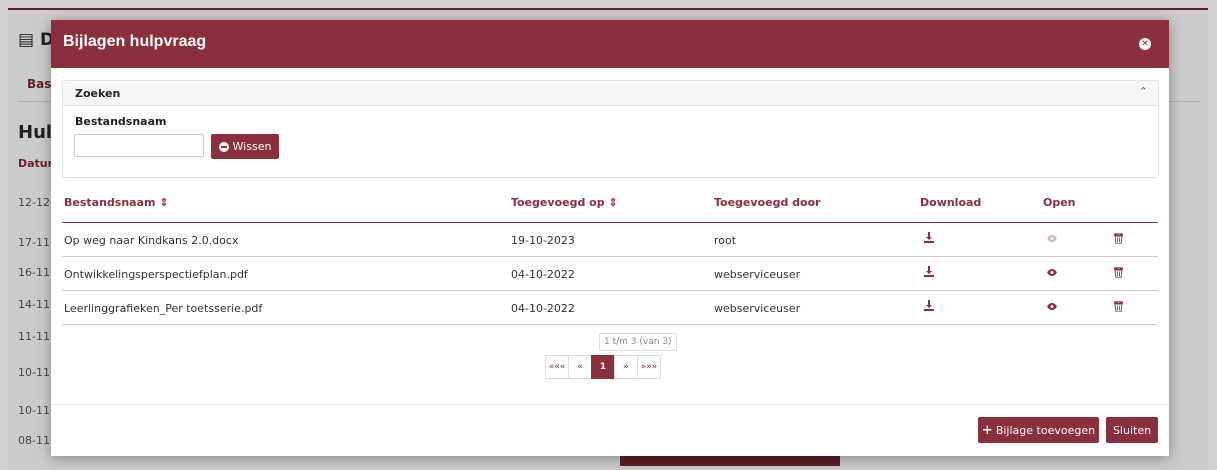 Image resolution: width=1217 pixels, height=470 pixels. I want to click on minus-circle-icon, so click(223, 146).